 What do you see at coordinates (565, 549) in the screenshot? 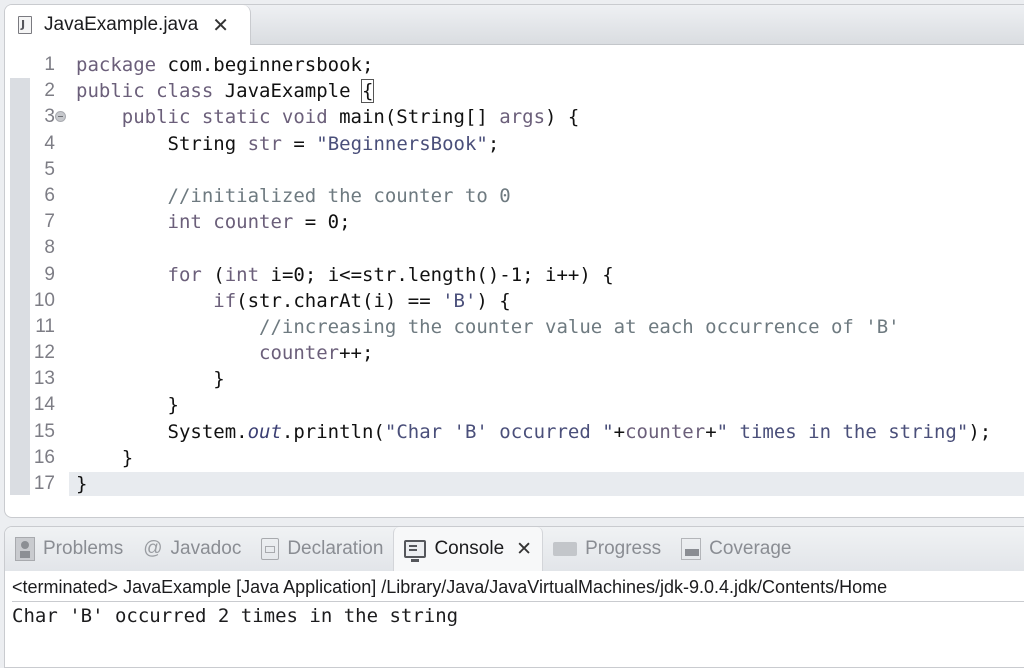
I see `progress-icon` at bounding box center [565, 549].